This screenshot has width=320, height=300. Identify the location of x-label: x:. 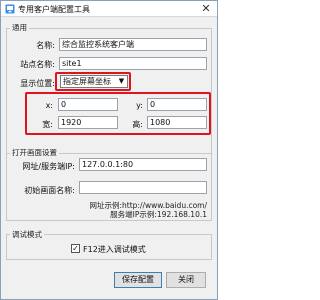
(49, 105).